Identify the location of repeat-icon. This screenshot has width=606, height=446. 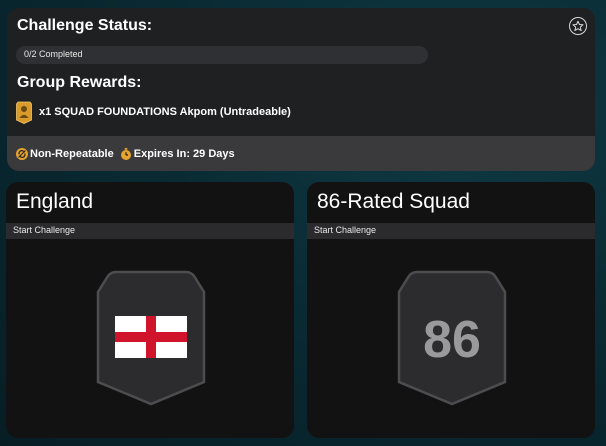
(22, 153).